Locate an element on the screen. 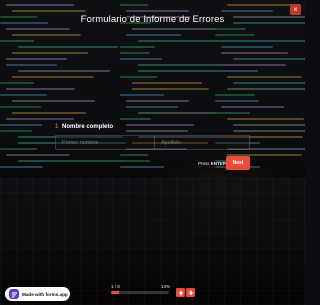  previous-question-button is located at coordinates (180, 292).